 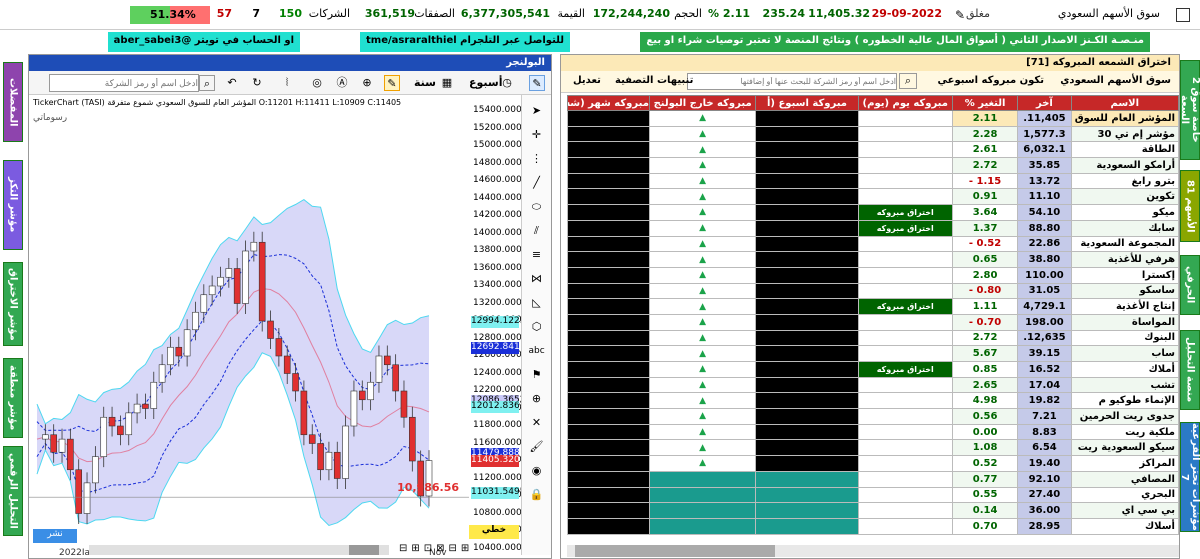 What do you see at coordinates (873, 495) in the screenshot?
I see `table-row: البحري 27.40 0.55` at bounding box center [873, 495].